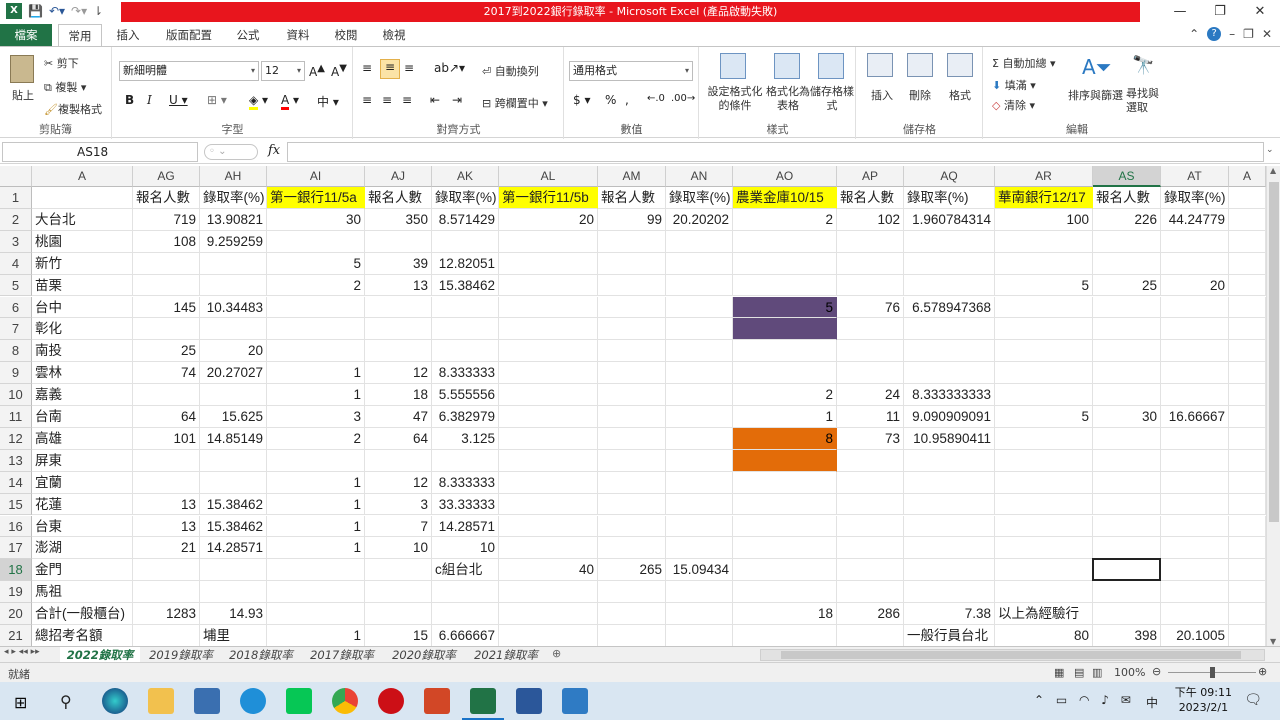  What do you see at coordinates (16, 241) in the screenshot?
I see `row-header-3: 3` at bounding box center [16, 241].